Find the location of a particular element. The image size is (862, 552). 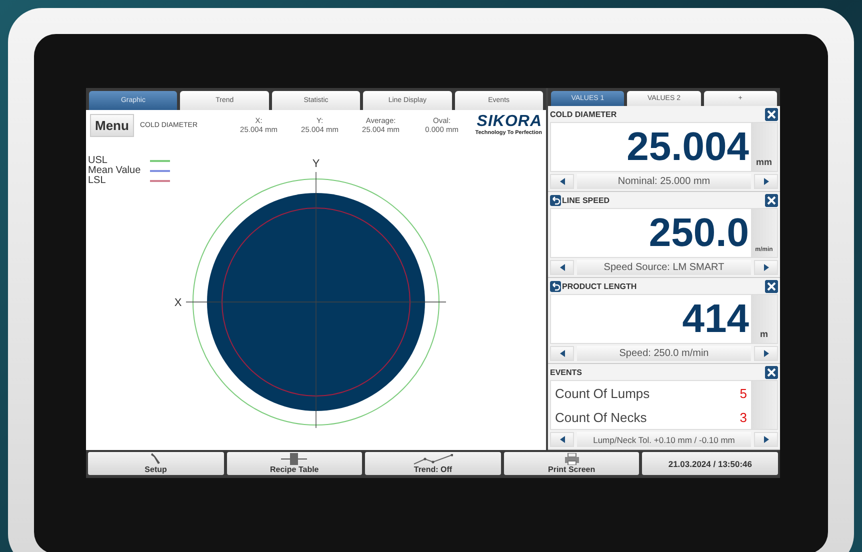

x-axis-label: X is located at coordinates (178, 303).